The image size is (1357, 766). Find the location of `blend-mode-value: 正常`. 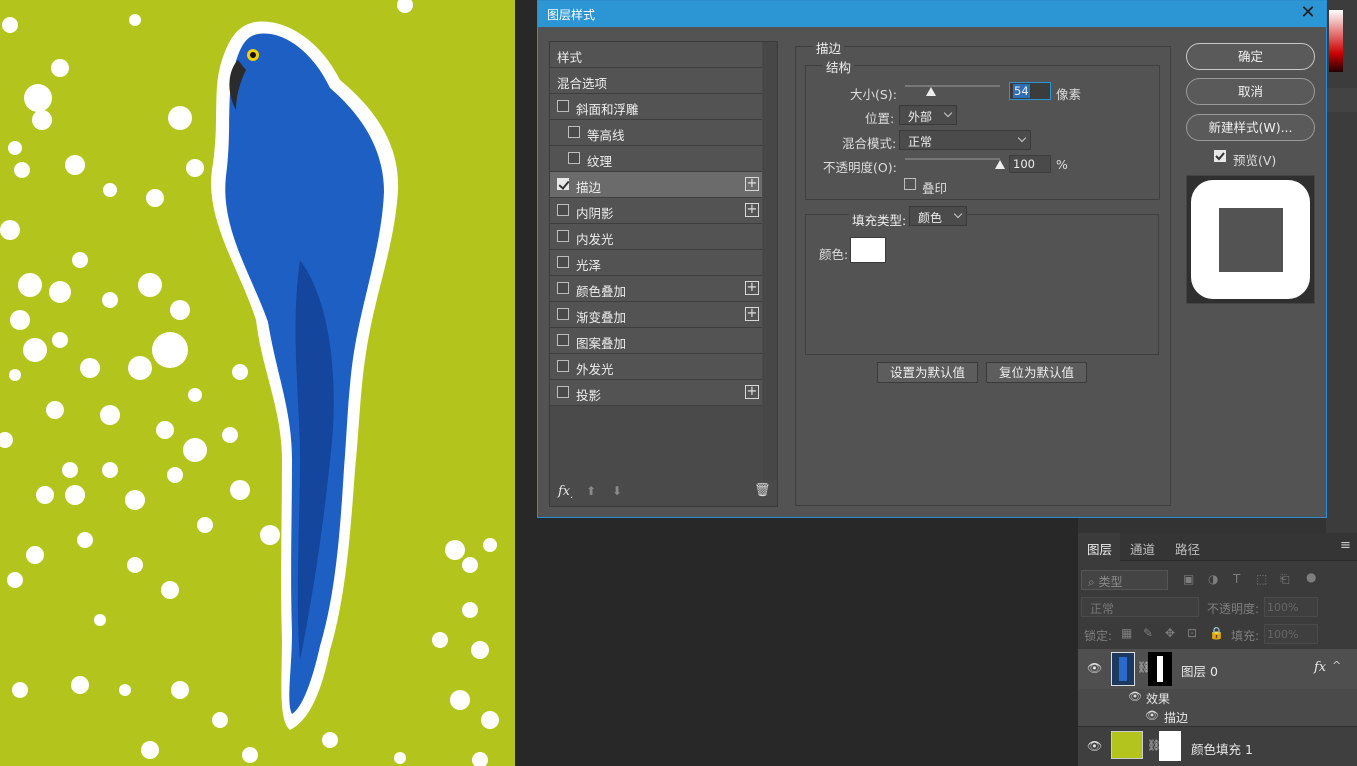

blend-mode-value: 正常 is located at coordinates (920, 142).